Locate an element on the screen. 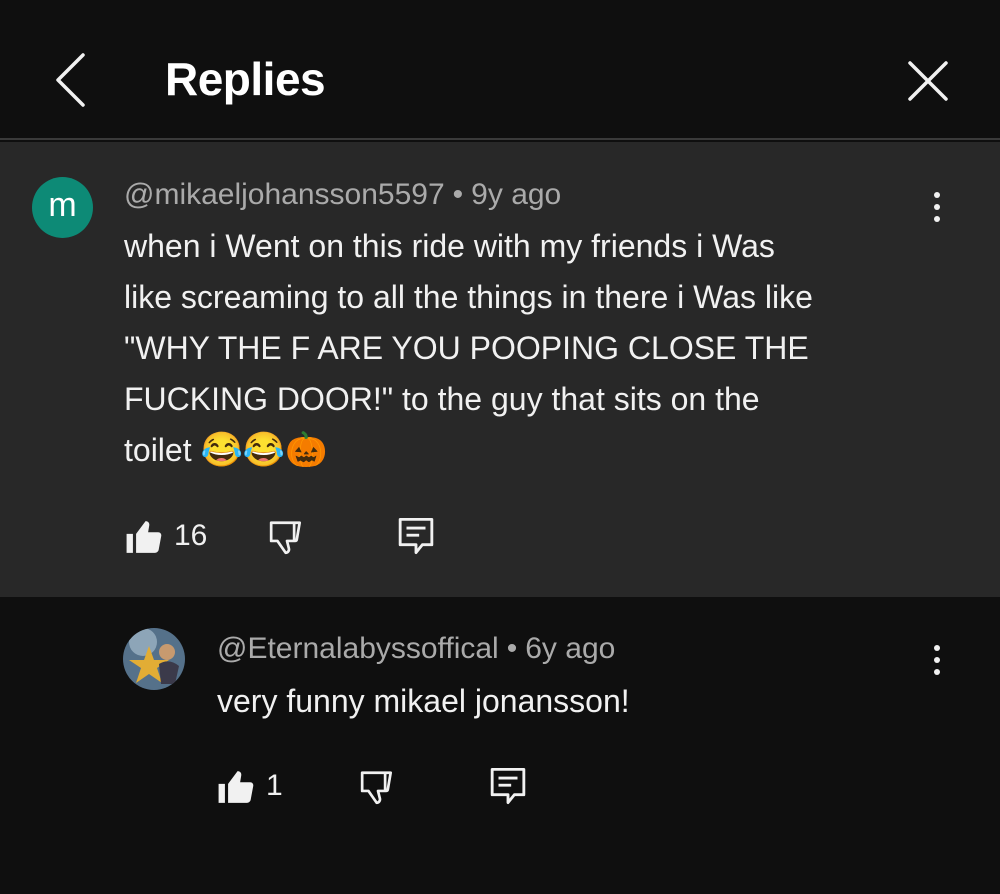 The width and height of the screenshot is (1000, 894). album-art-avatar-icon is located at coordinates (154, 659).